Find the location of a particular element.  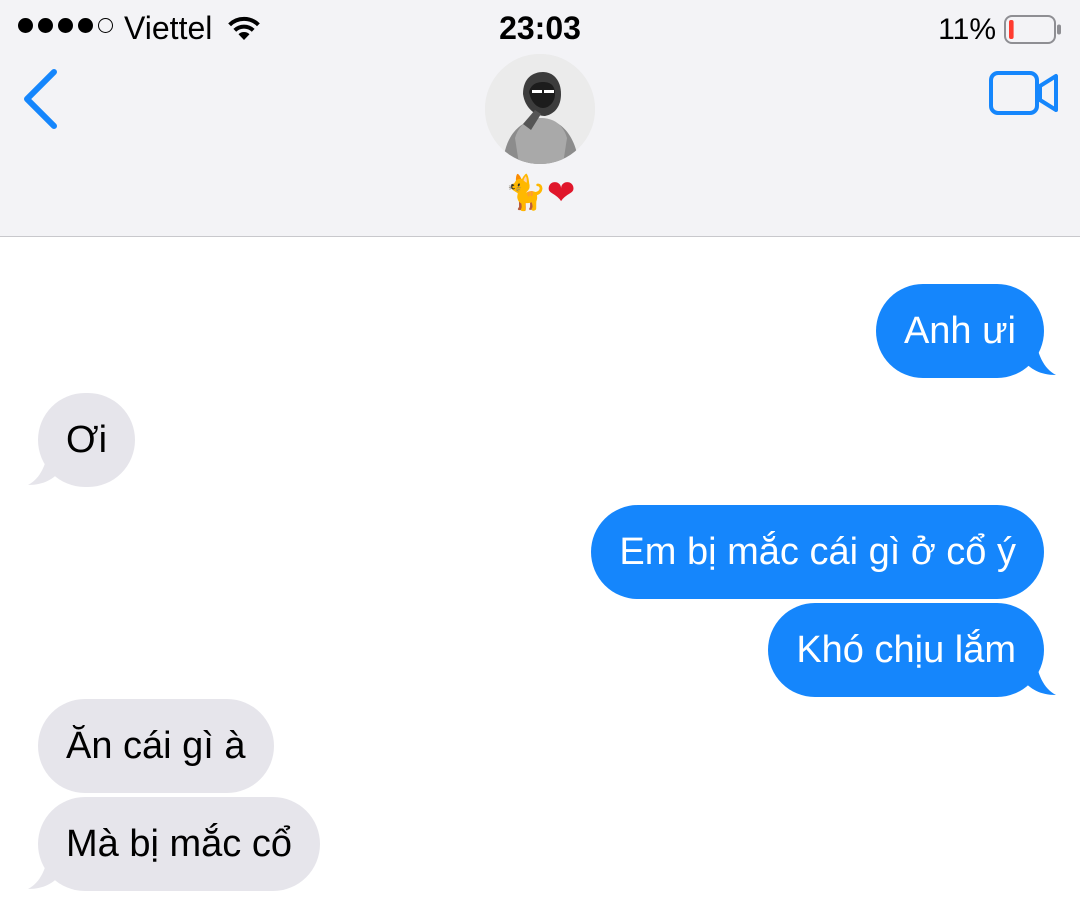

incoming-message-bubble: Ăn cái gì à is located at coordinates (156, 746).